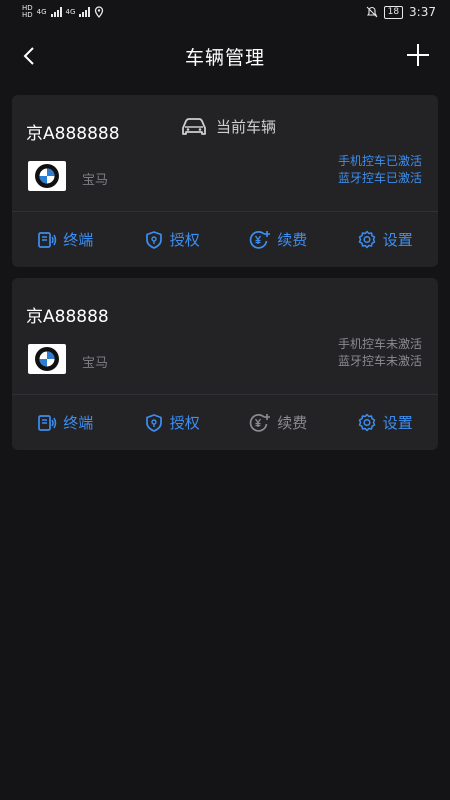  I want to click on nav-bar: 车辆管理, so click(225, 56).